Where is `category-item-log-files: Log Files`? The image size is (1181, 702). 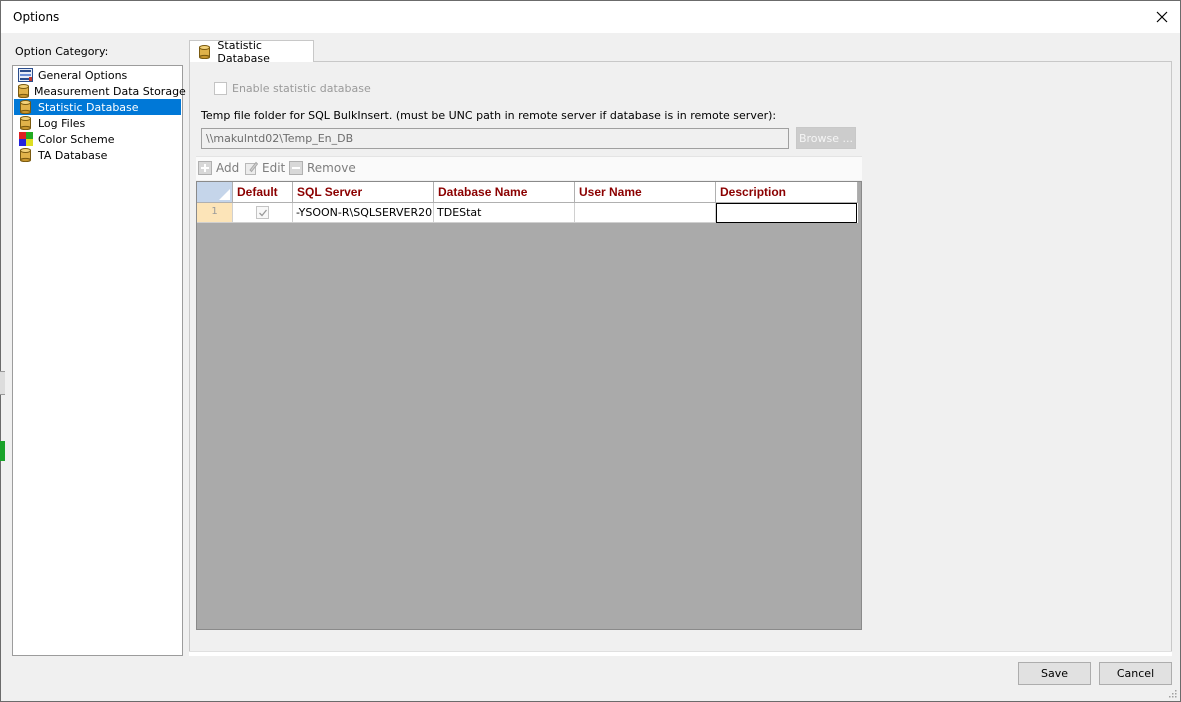
category-item-log-files: Log Files is located at coordinates (97, 123).